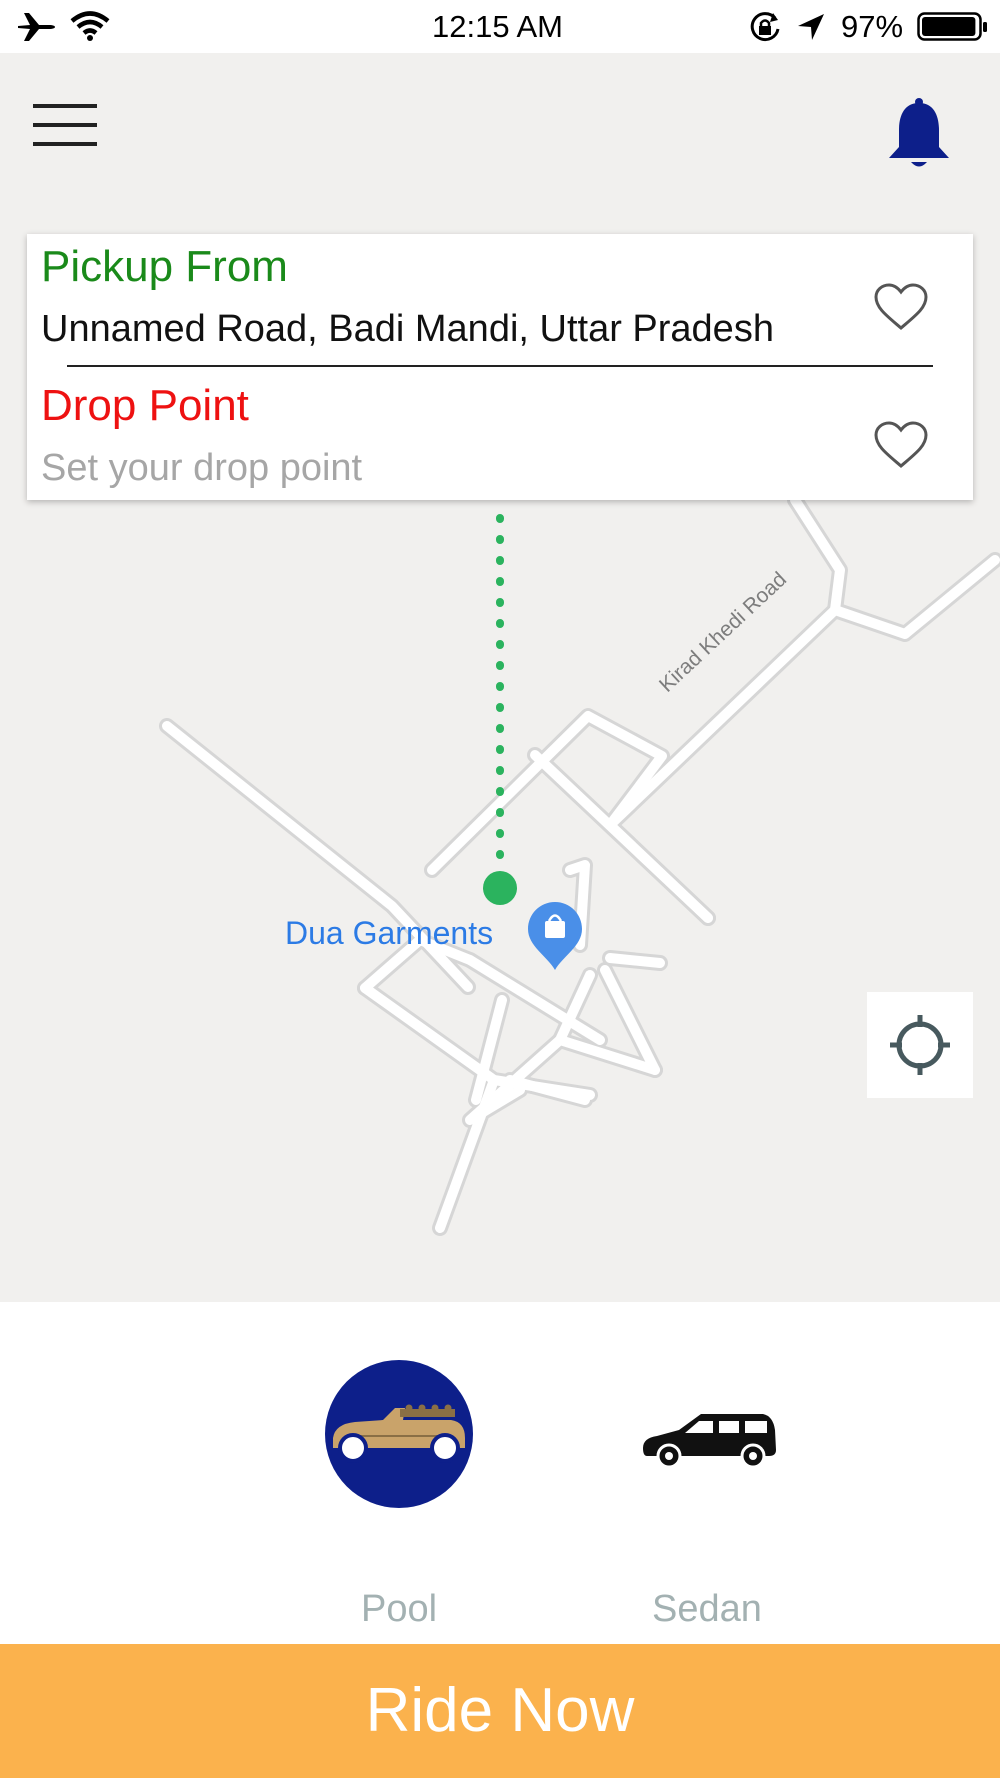 Image resolution: width=1000 pixels, height=1778 pixels. What do you see at coordinates (765, 27) in the screenshot?
I see `rotation-lock-icon` at bounding box center [765, 27].